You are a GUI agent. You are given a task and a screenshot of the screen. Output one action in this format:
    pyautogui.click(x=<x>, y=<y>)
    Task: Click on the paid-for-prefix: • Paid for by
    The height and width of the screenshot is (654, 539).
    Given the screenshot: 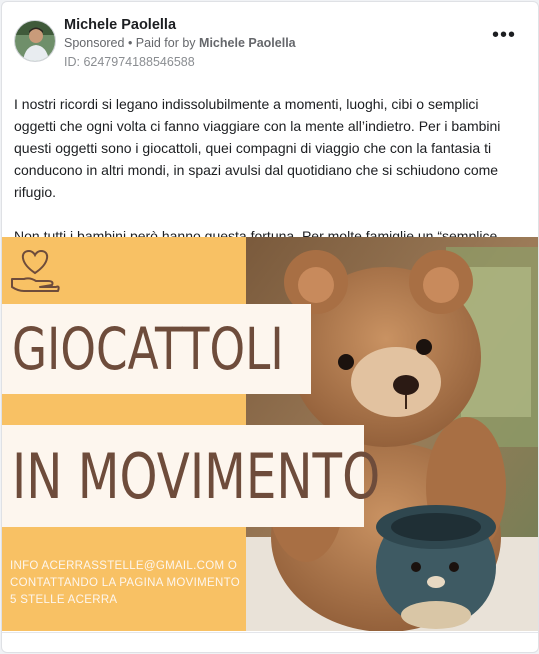 What is the action you would take?
    pyautogui.click(x=161, y=43)
    